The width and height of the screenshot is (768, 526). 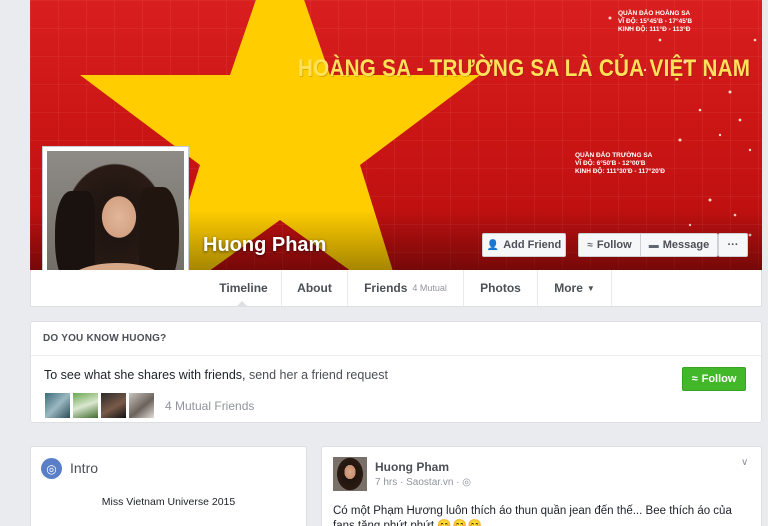 I want to click on avatar, so click(x=115, y=219).